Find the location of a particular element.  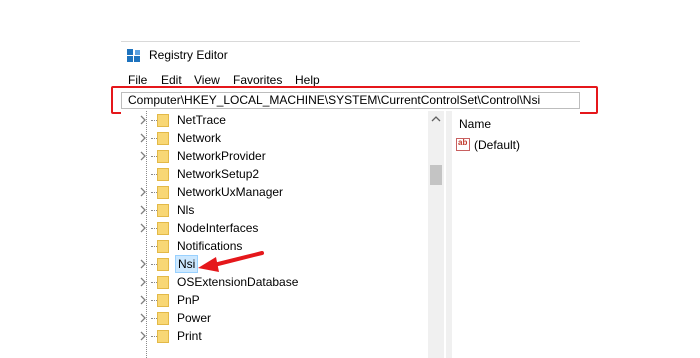

menu-edit: Edit is located at coordinates (171, 80).